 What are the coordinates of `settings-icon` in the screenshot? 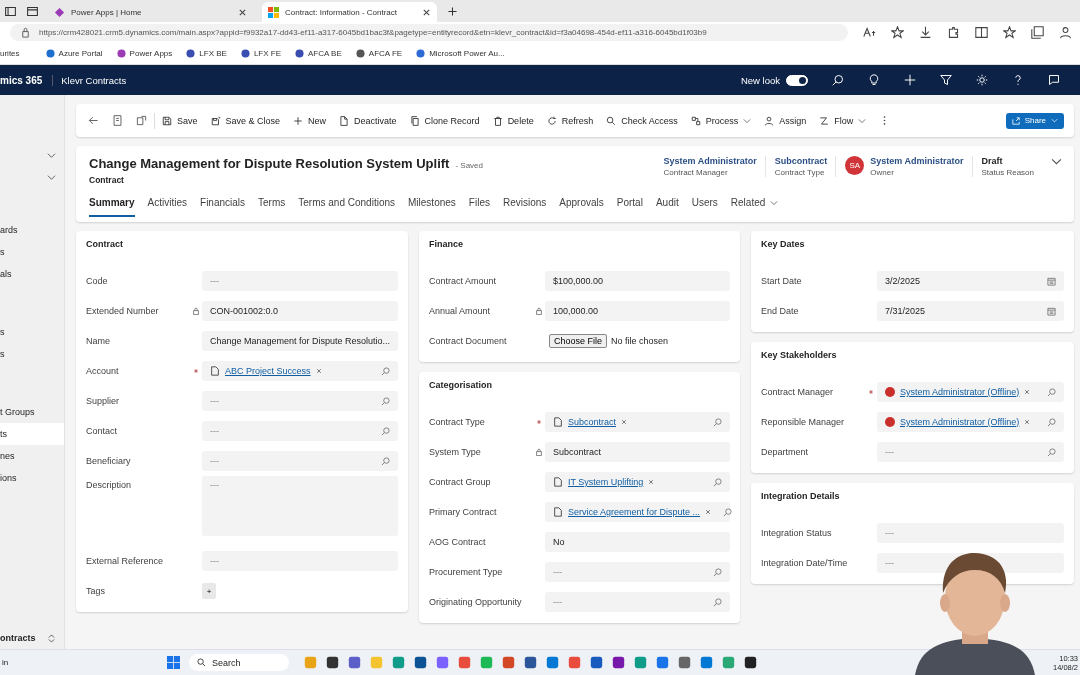 It's located at (982, 80).